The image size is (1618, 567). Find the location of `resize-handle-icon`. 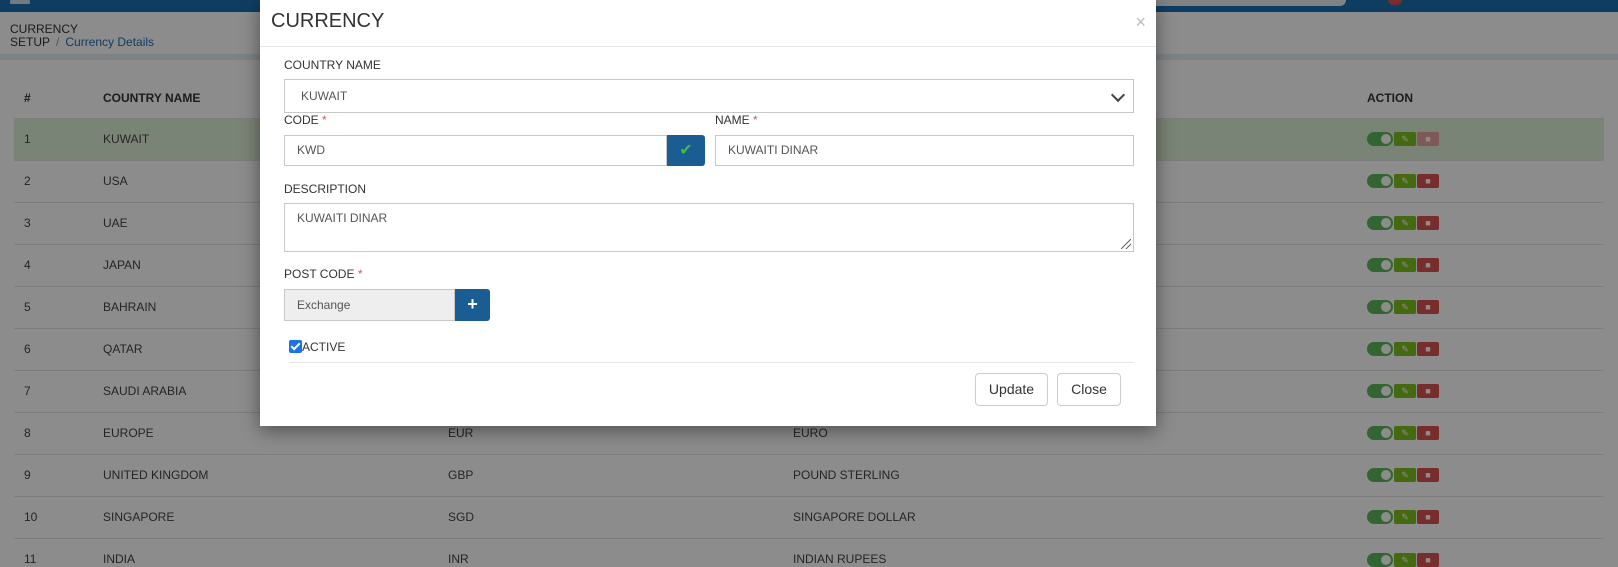

resize-handle-icon is located at coordinates (1126, 244).